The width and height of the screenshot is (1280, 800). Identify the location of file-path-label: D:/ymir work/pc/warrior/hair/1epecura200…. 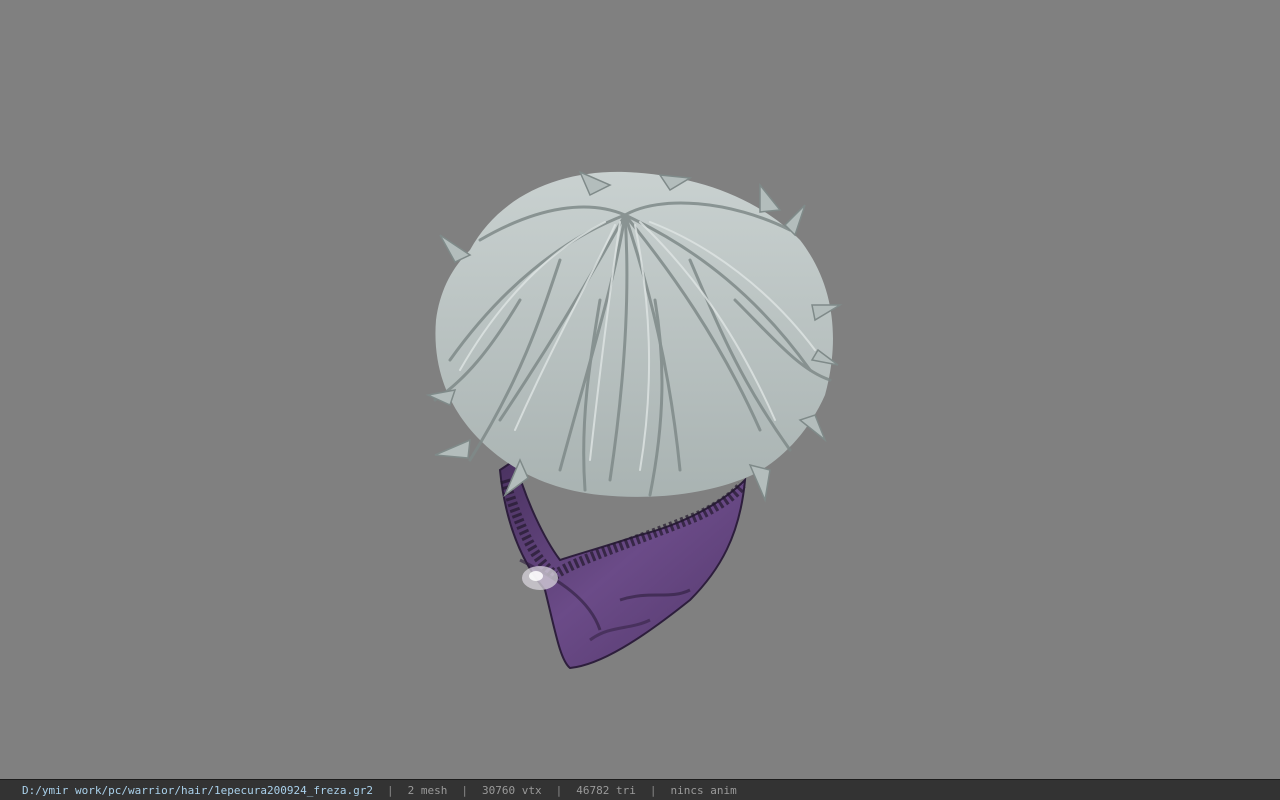
(197, 790).